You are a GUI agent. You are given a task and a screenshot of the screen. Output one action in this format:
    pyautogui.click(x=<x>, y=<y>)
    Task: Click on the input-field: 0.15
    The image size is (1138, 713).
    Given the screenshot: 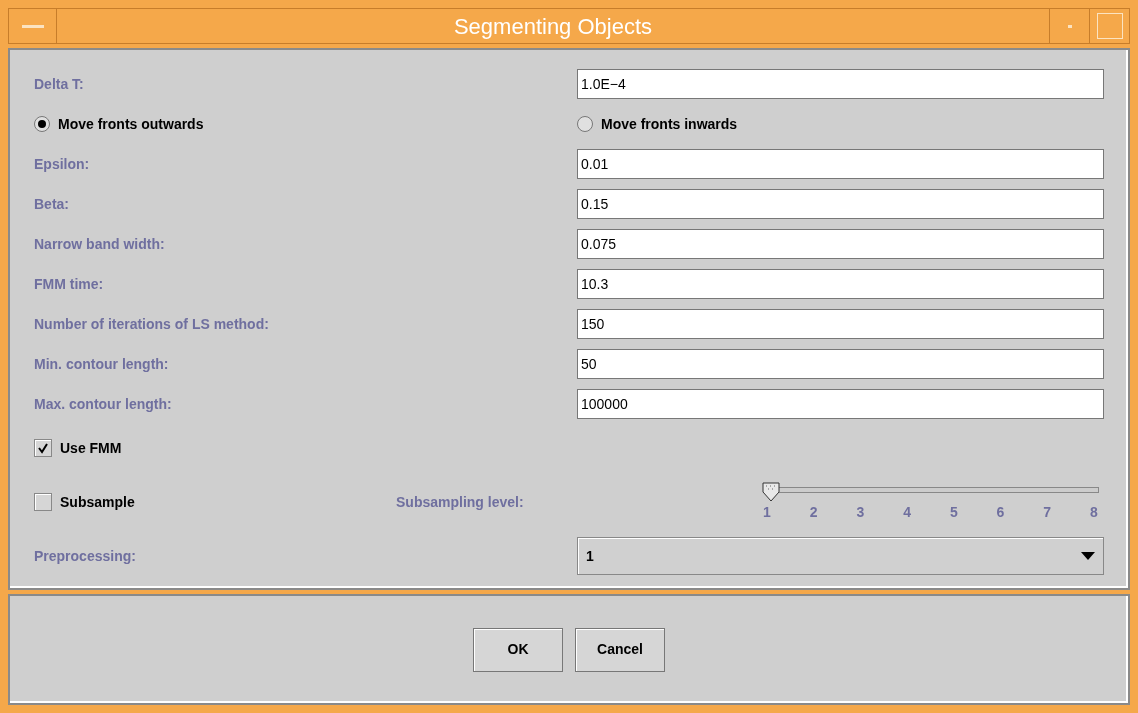 What is the action you would take?
    pyautogui.click(x=840, y=204)
    